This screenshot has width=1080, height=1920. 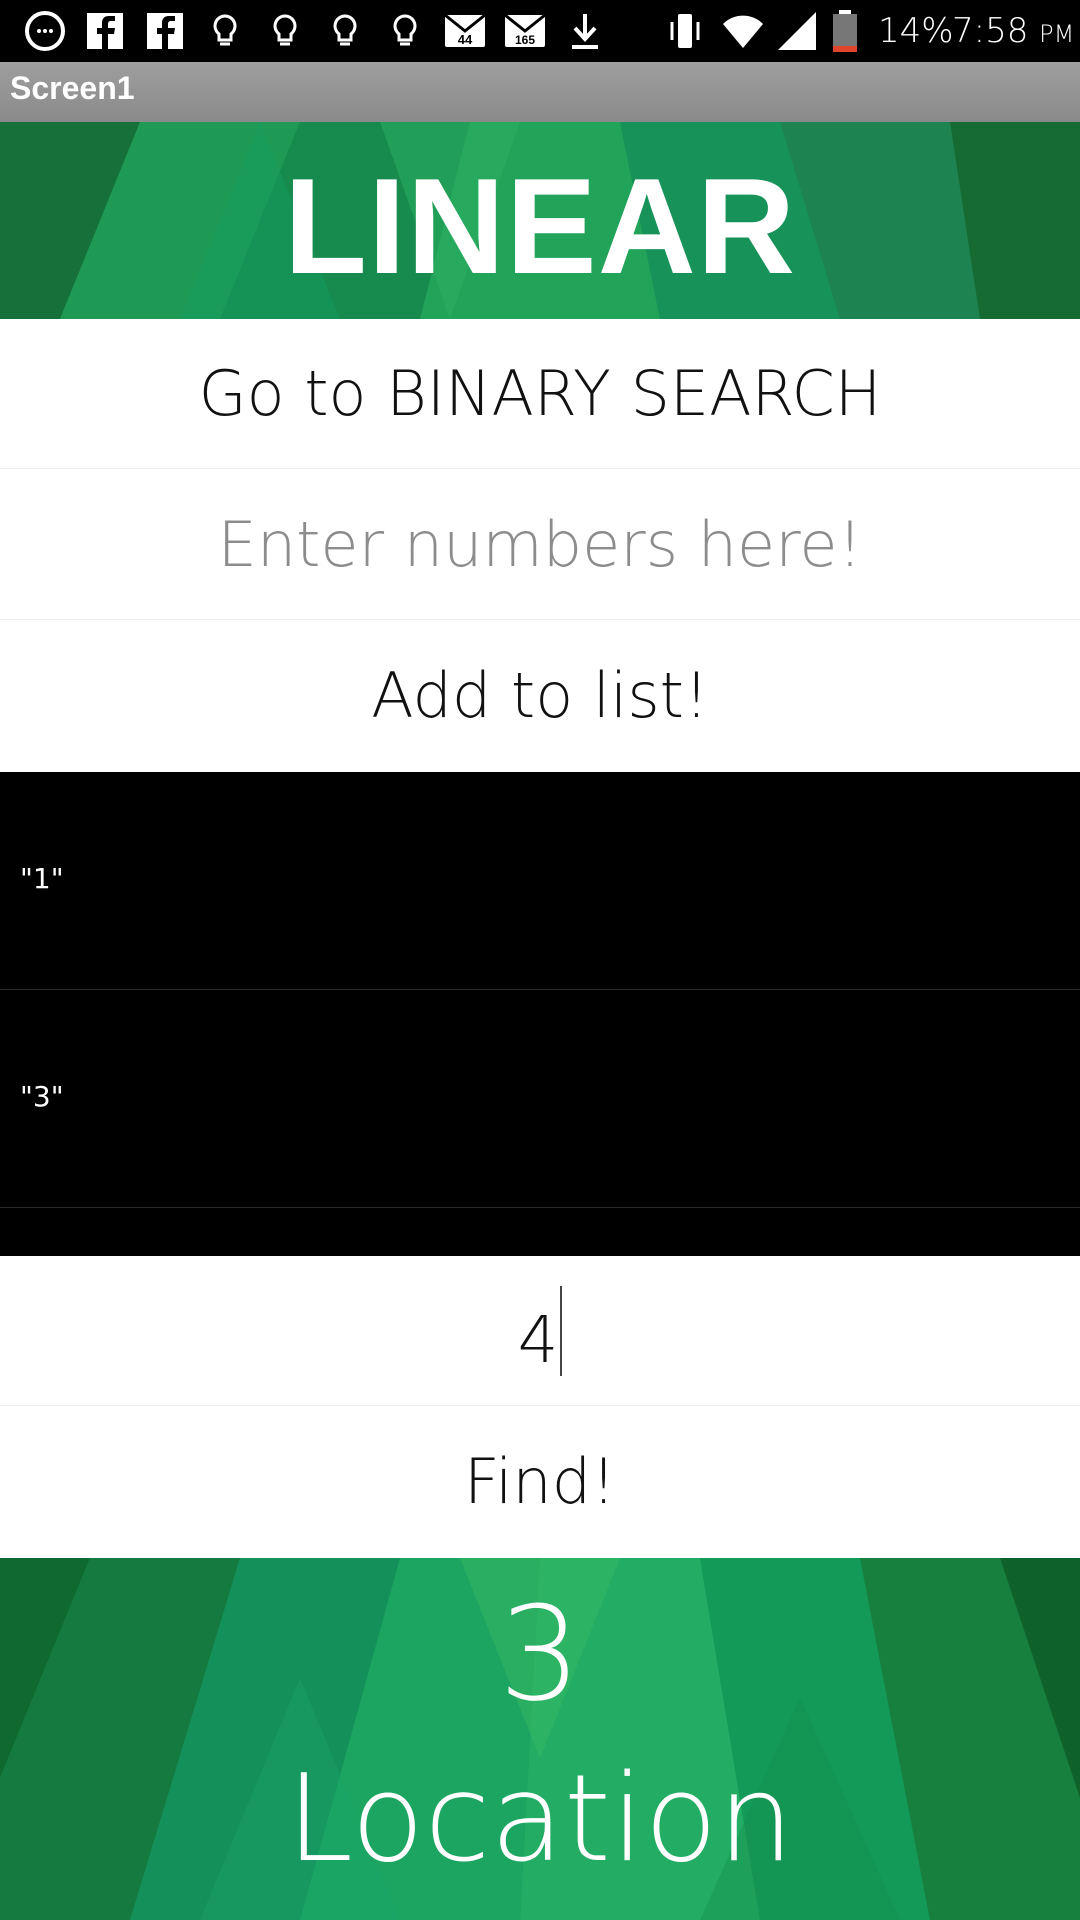 I want to click on clock-ampm: PM, so click(x=1057, y=34).